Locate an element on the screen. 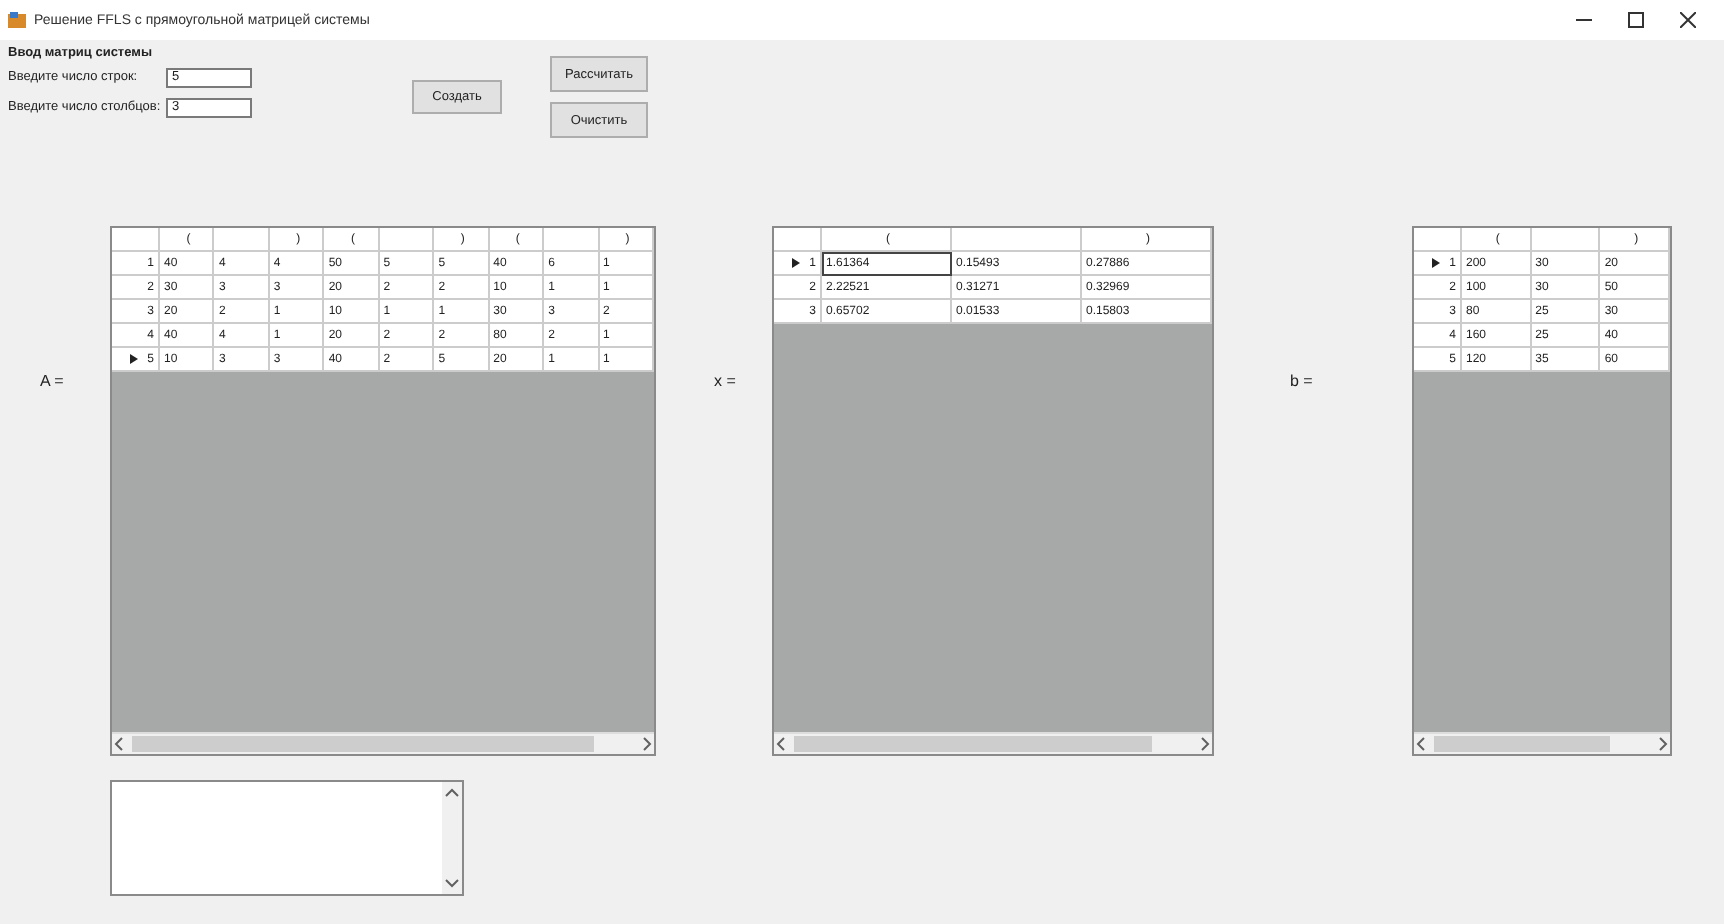  output-field is located at coordinates (287, 838).